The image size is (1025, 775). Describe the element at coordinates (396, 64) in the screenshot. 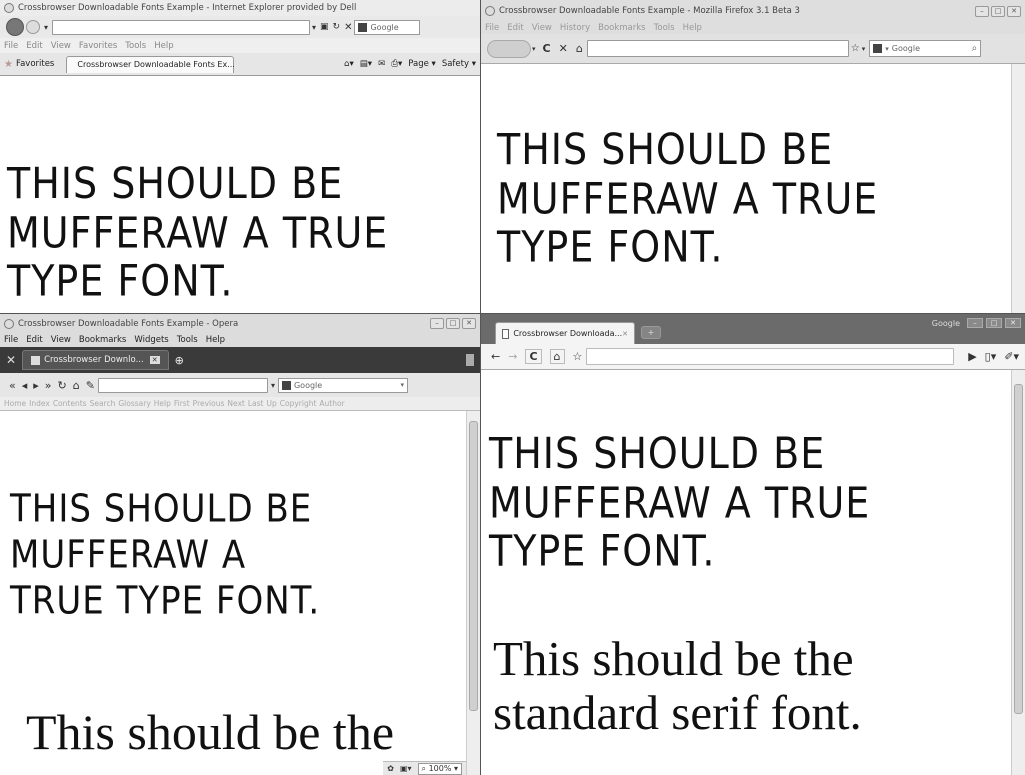

I see `print-icon: ⎙▾` at that location.